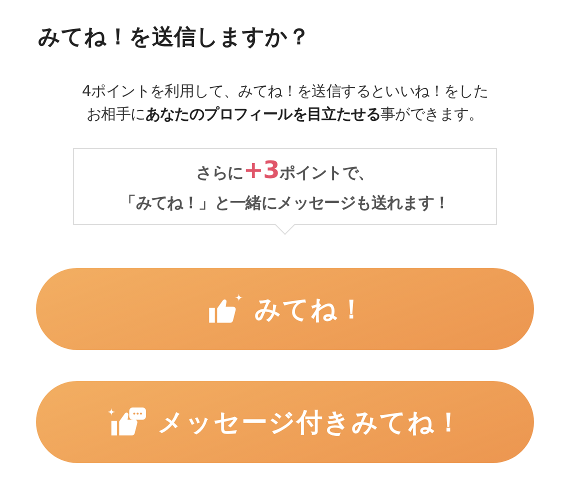  What do you see at coordinates (174, 38) in the screenshot?
I see `dialog-title: みてね！を送信しますか？` at bounding box center [174, 38].